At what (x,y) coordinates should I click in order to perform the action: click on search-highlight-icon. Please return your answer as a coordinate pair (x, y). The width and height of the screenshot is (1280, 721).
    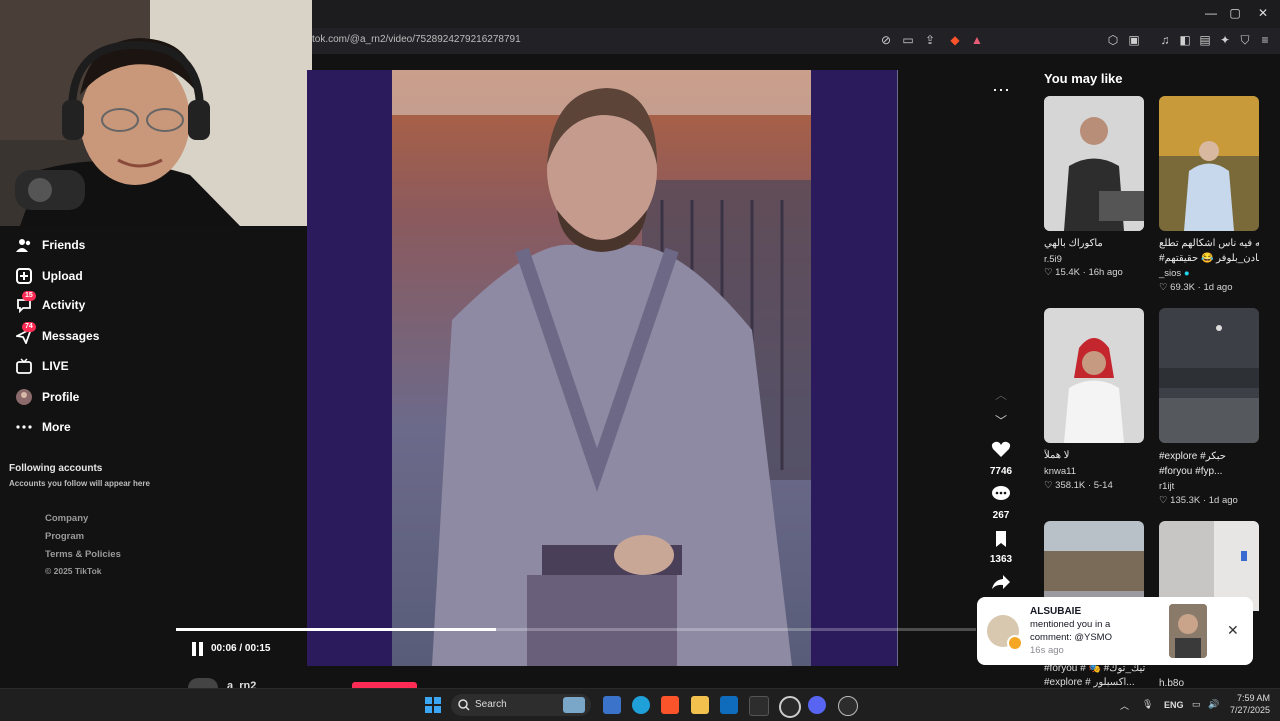
    Looking at the image, I should click on (574, 705).